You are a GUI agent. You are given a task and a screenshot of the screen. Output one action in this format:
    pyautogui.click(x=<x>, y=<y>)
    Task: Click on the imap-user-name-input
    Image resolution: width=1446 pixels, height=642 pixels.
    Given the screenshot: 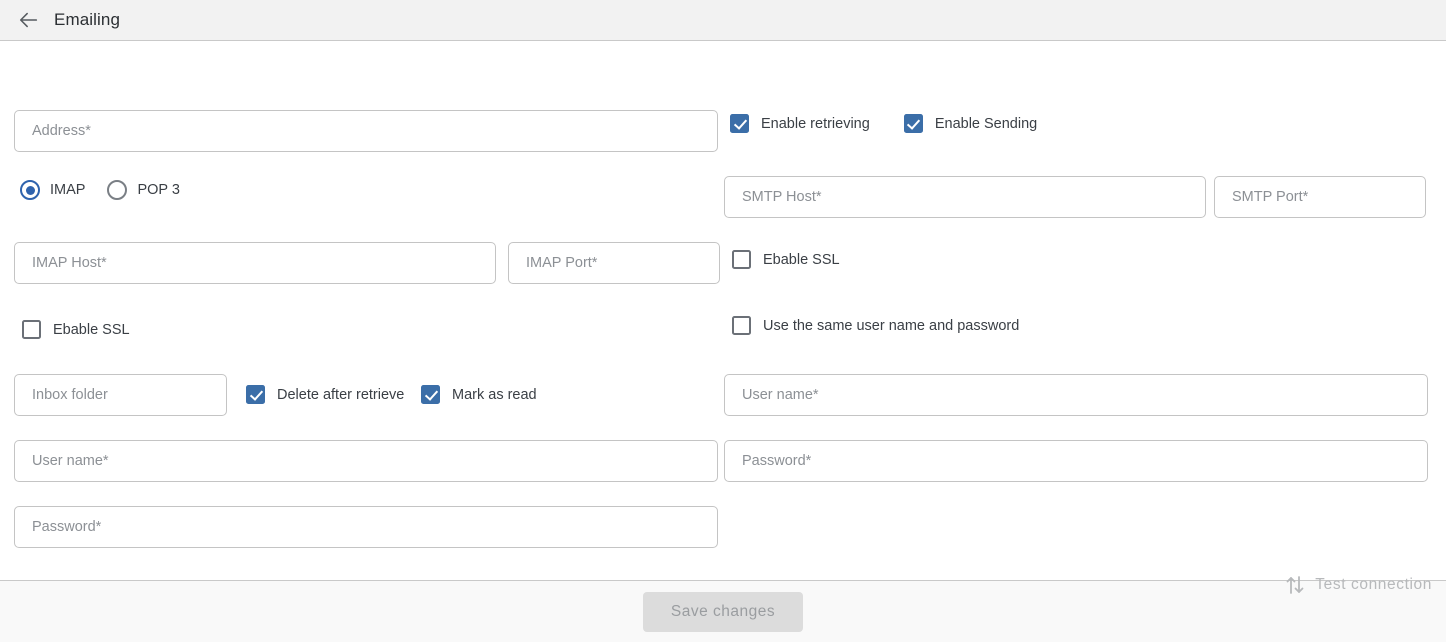 What is the action you would take?
    pyautogui.click(x=366, y=461)
    